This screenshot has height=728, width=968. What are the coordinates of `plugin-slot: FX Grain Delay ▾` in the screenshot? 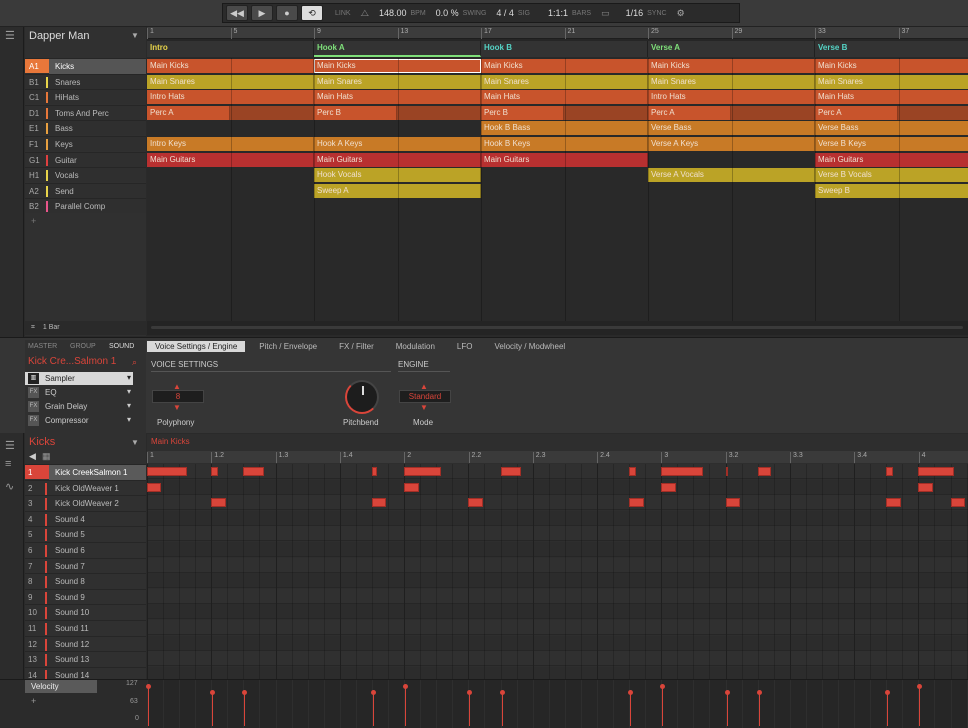 It's located at (79, 406).